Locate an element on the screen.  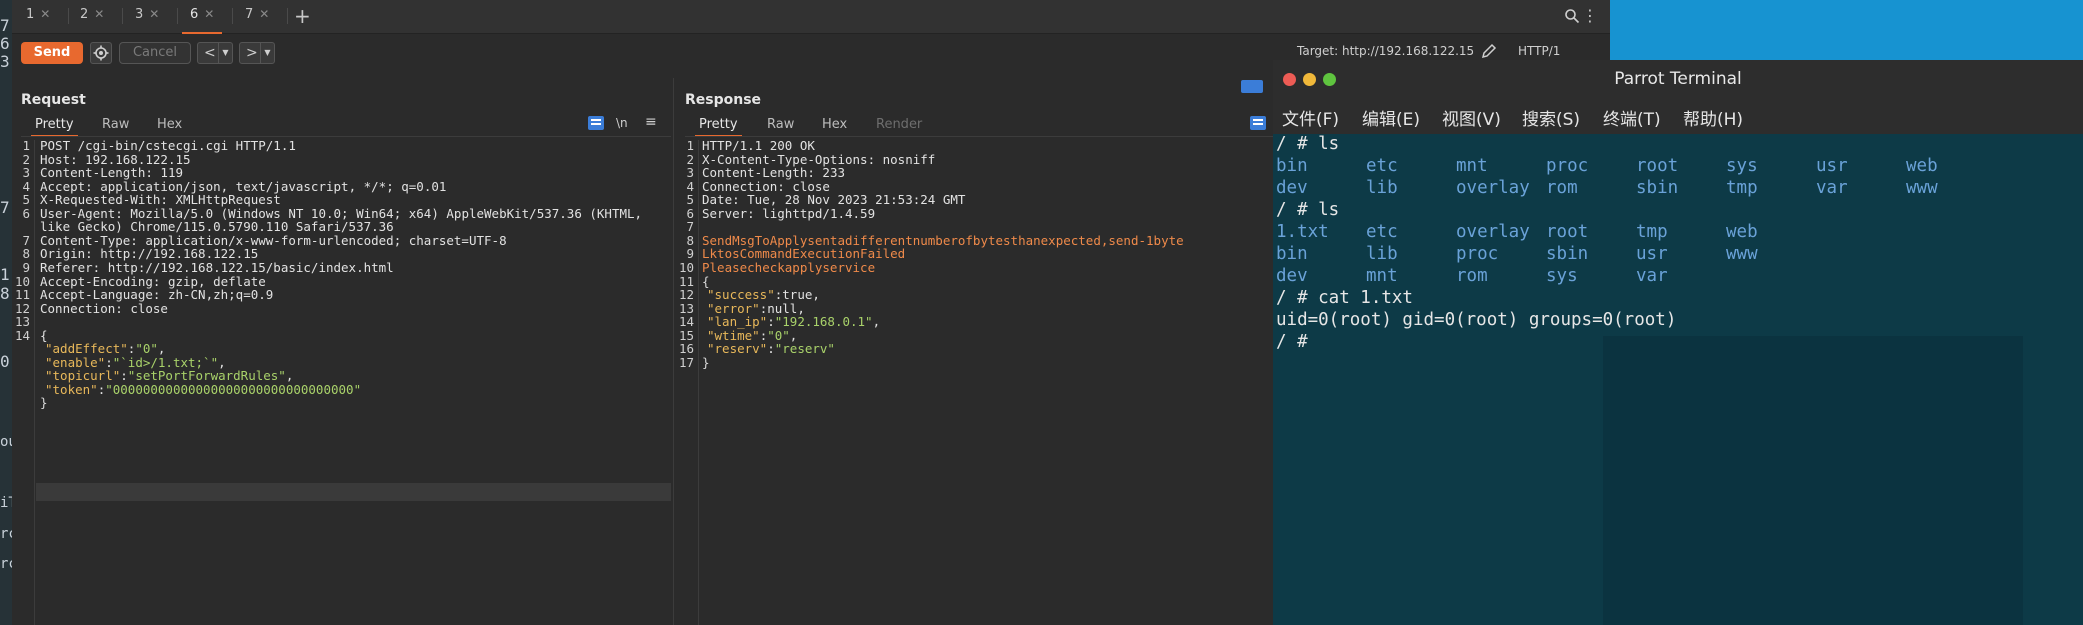
edge-char: 3 is located at coordinates (5, 61).